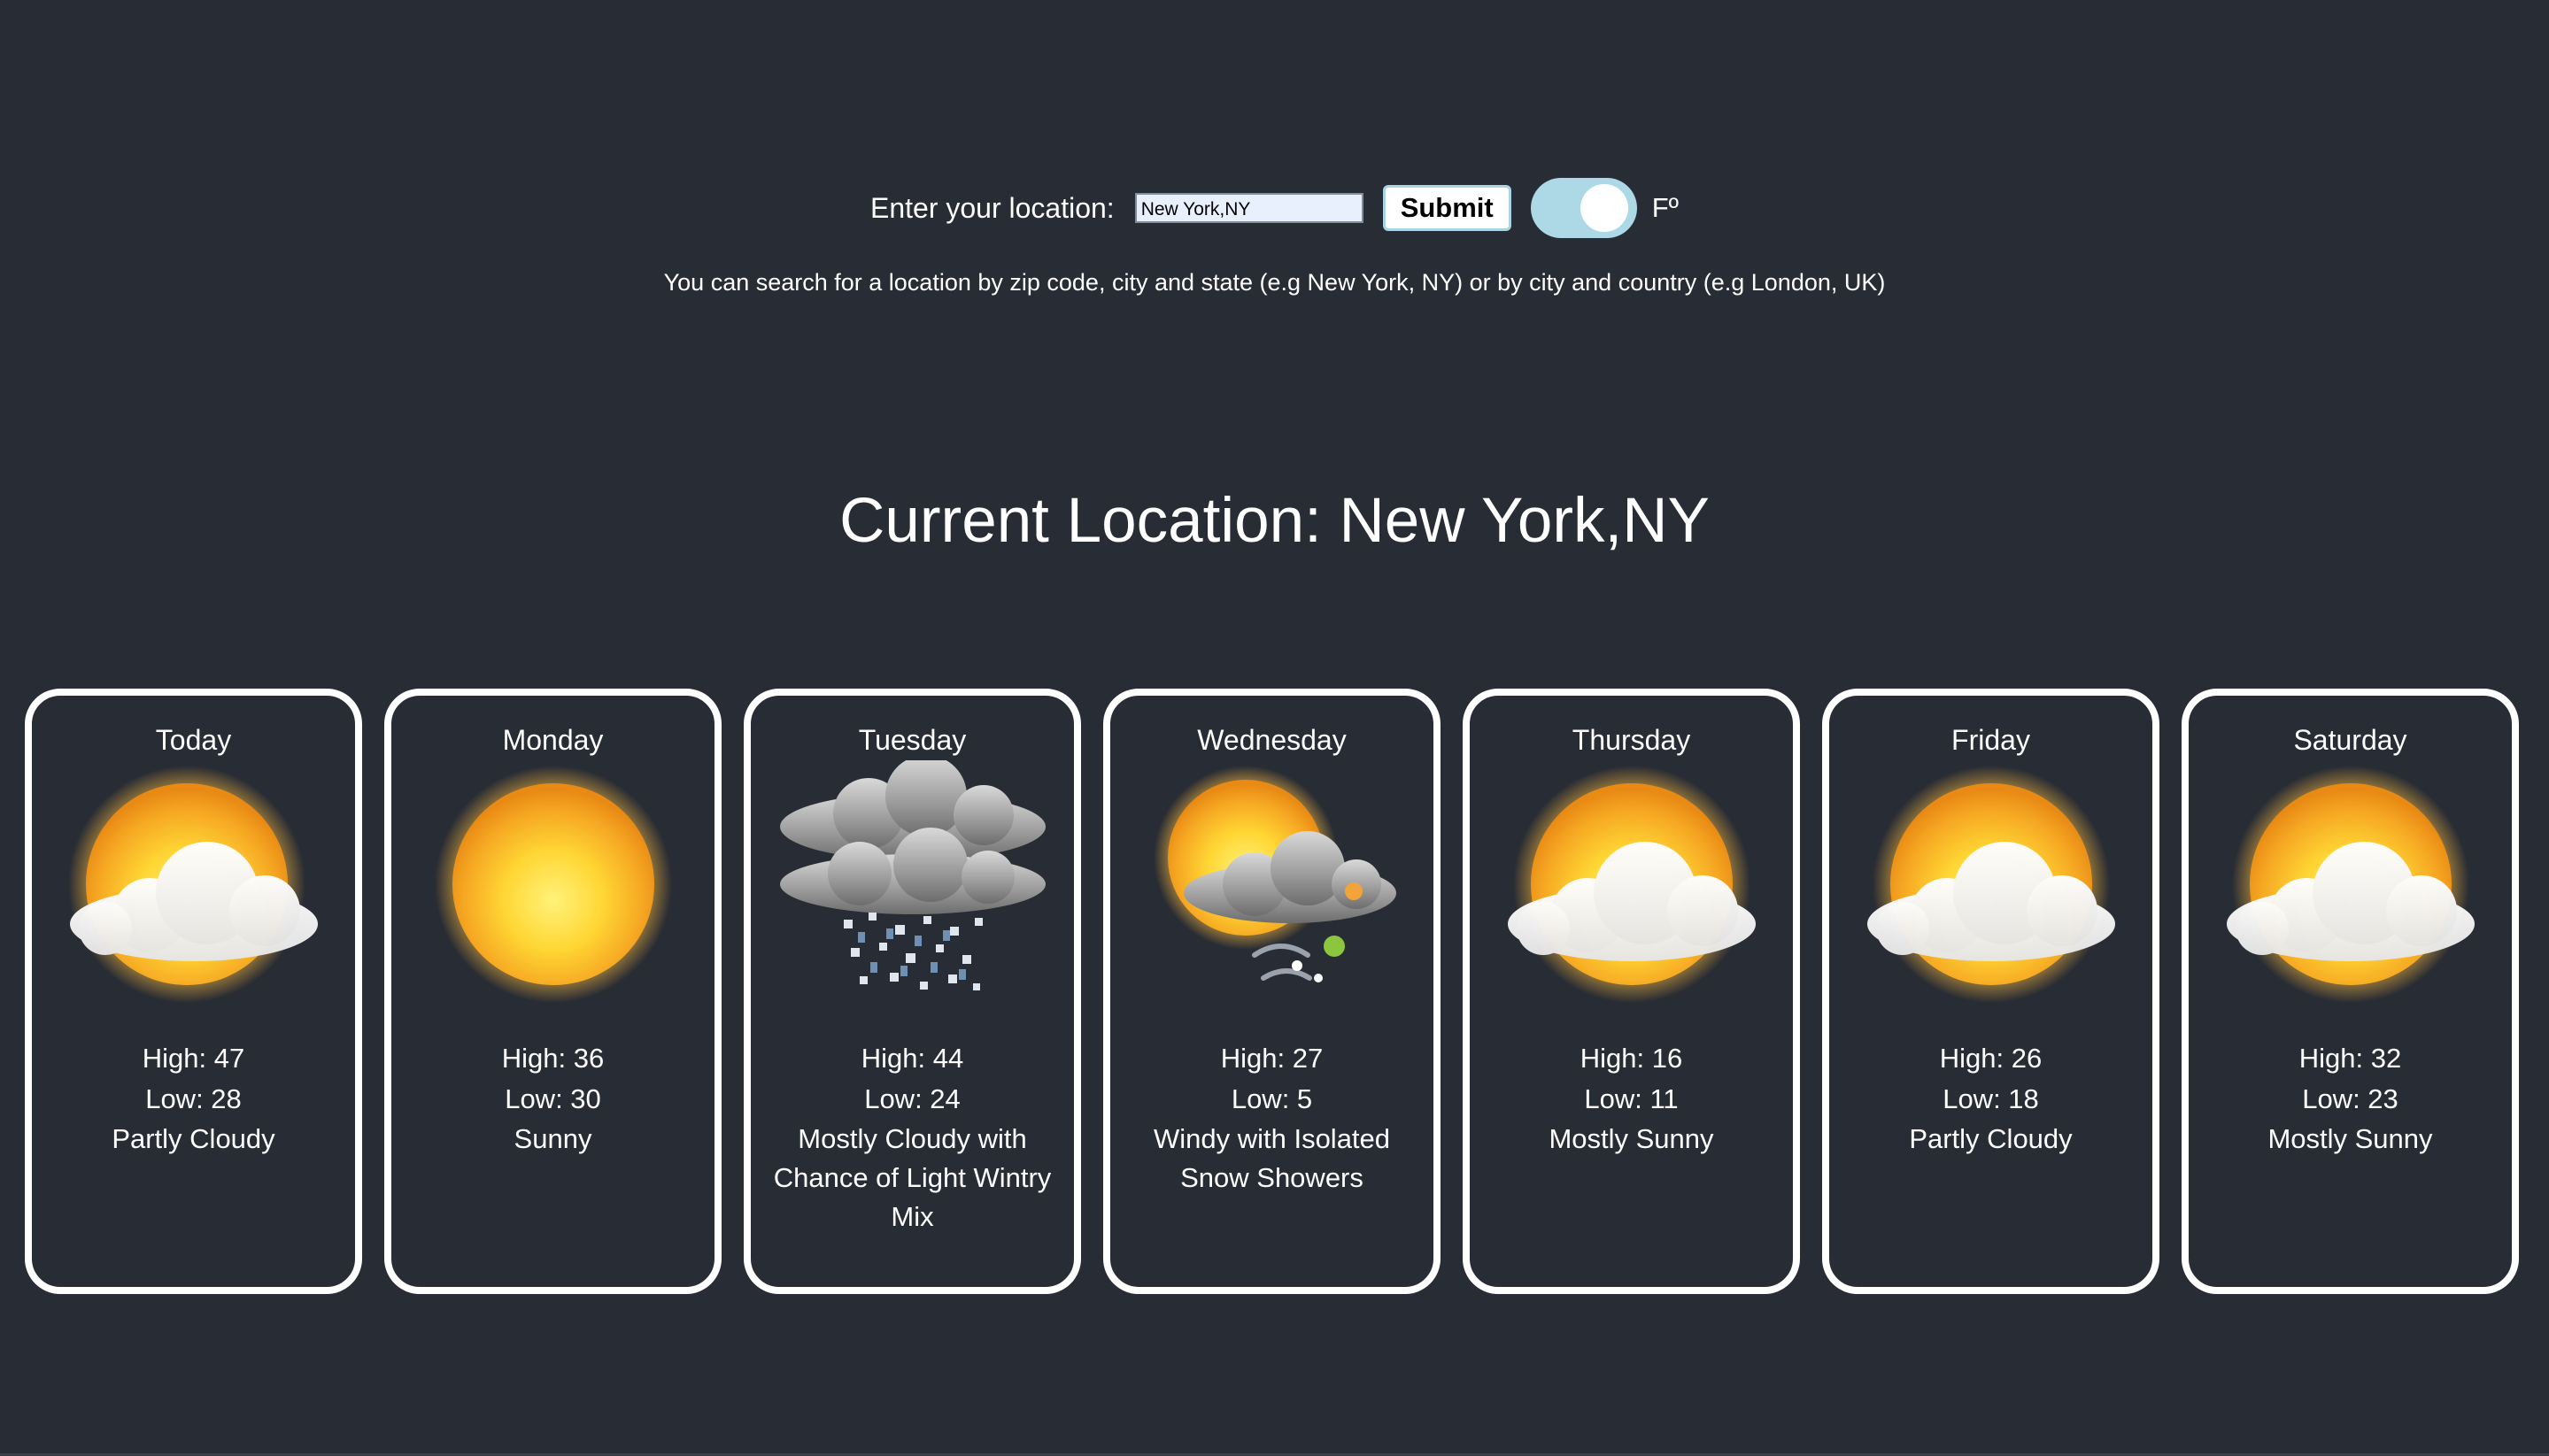  Describe the element at coordinates (193, 1058) in the screenshot. I see `card-high: High: 47` at that location.